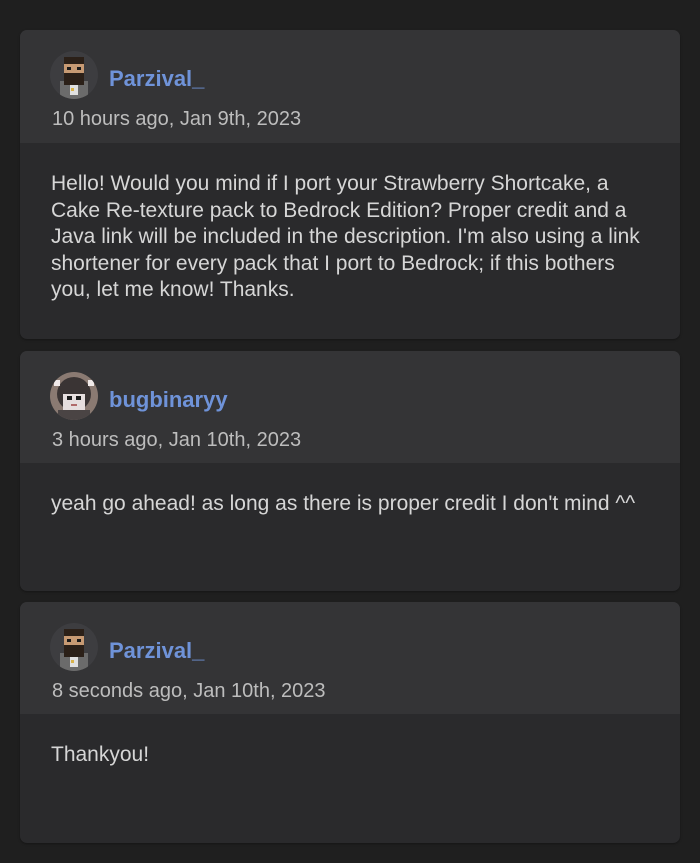 This screenshot has width=700, height=863. Describe the element at coordinates (350, 658) in the screenshot. I see `comment-header: Parzival_ 8 seconds ago, Jan 10th, 2023` at that location.